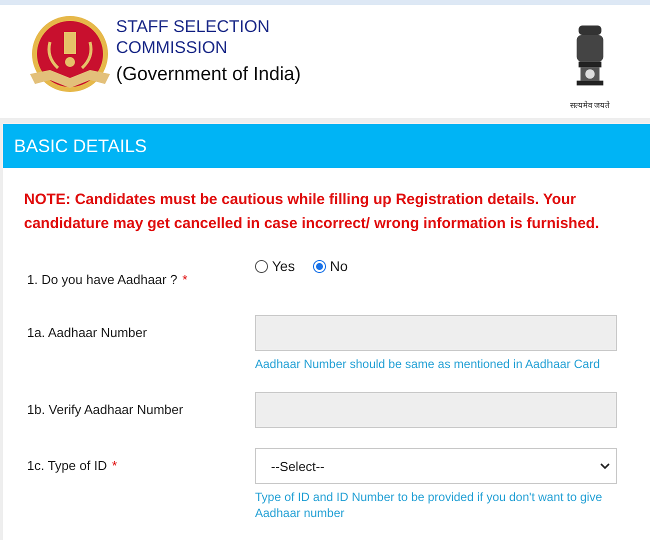  Describe the element at coordinates (209, 75) in the screenshot. I see `government-subtitle: (Government of India)` at that location.